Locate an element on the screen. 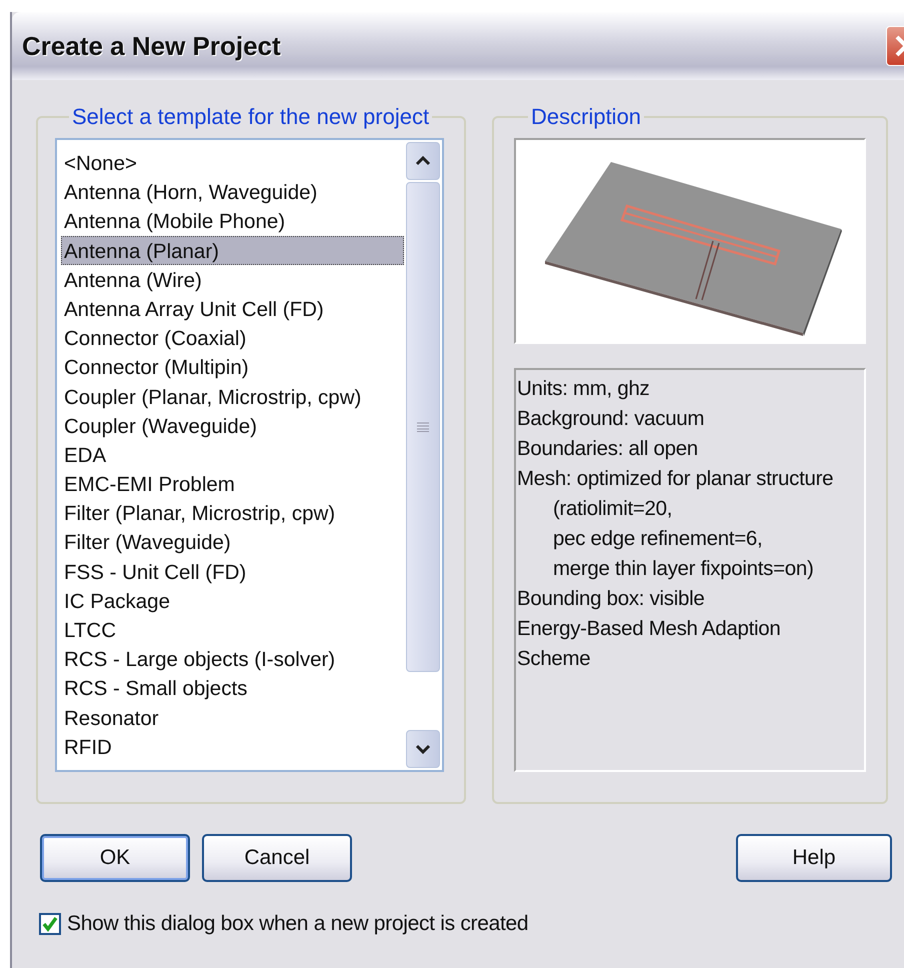 This screenshot has width=904, height=968. help-button: Help is located at coordinates (814, 858).